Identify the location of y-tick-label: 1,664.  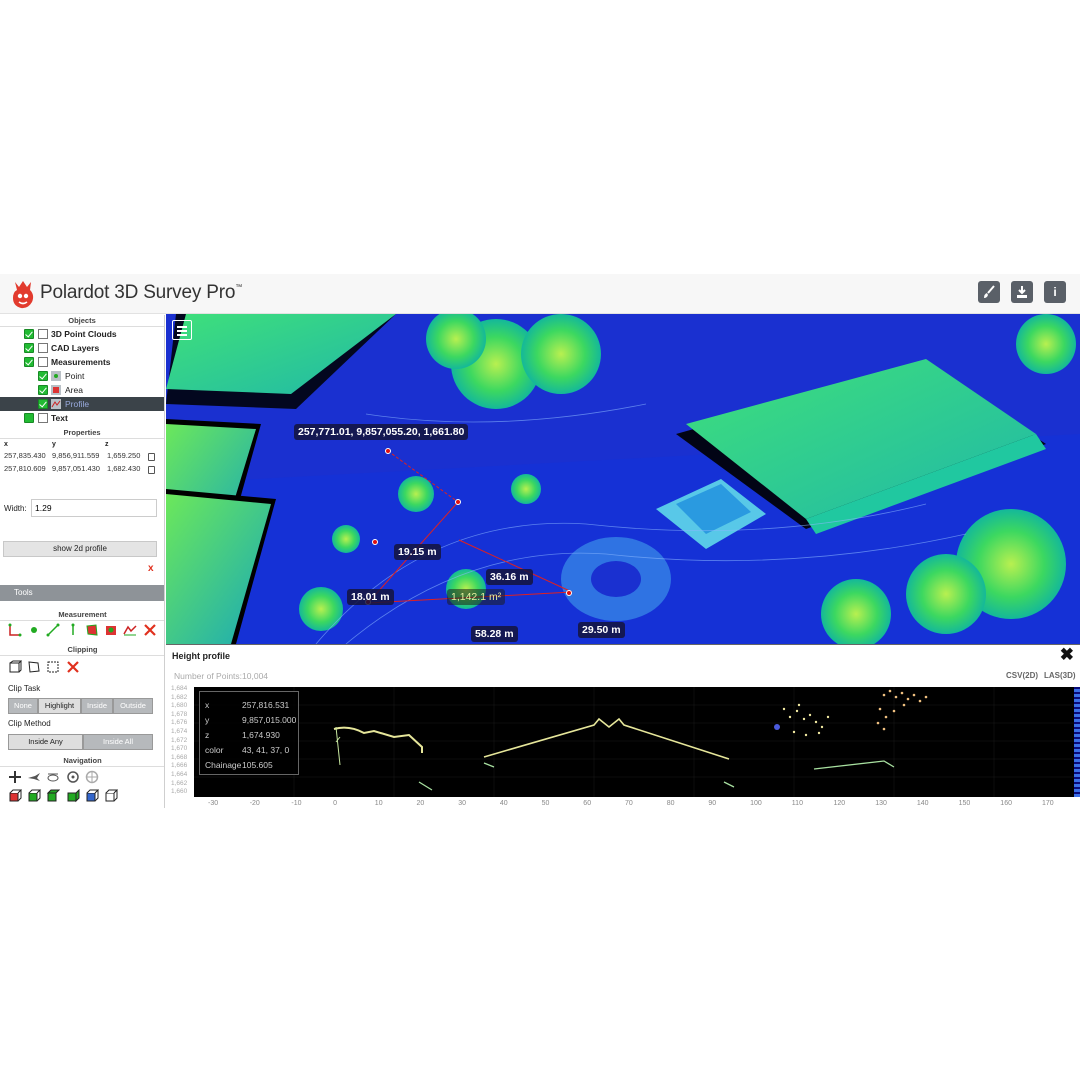
(179, 774).